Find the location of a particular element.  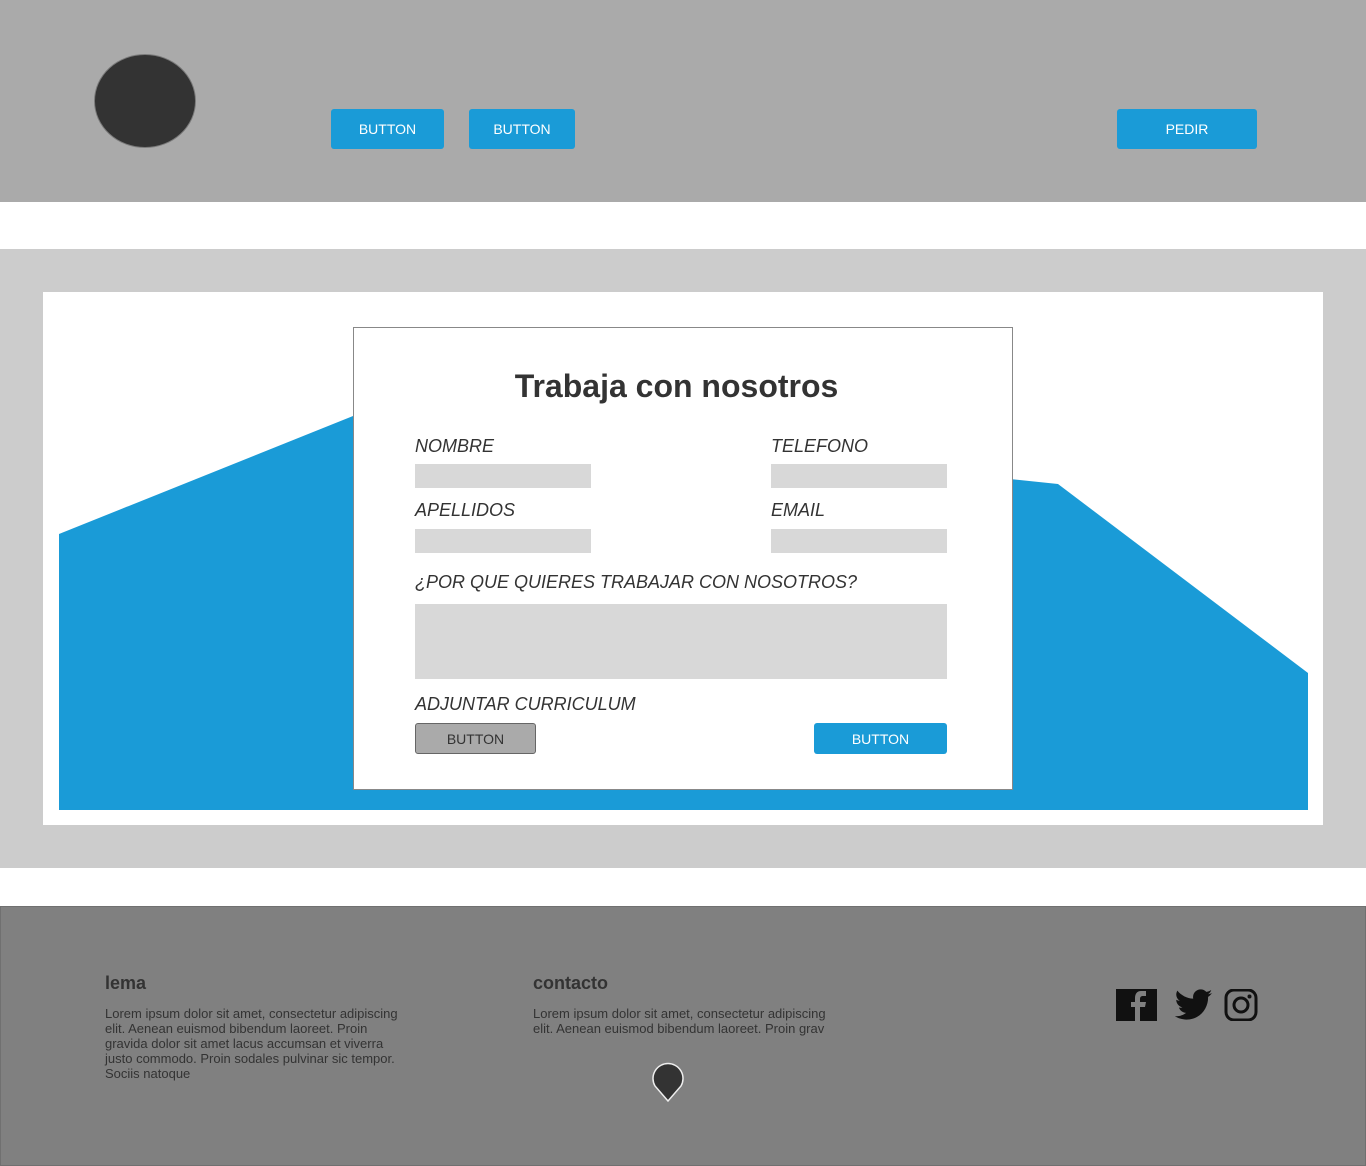

form-title: Trabaja con nosotros is located at coordinates (676, 386).